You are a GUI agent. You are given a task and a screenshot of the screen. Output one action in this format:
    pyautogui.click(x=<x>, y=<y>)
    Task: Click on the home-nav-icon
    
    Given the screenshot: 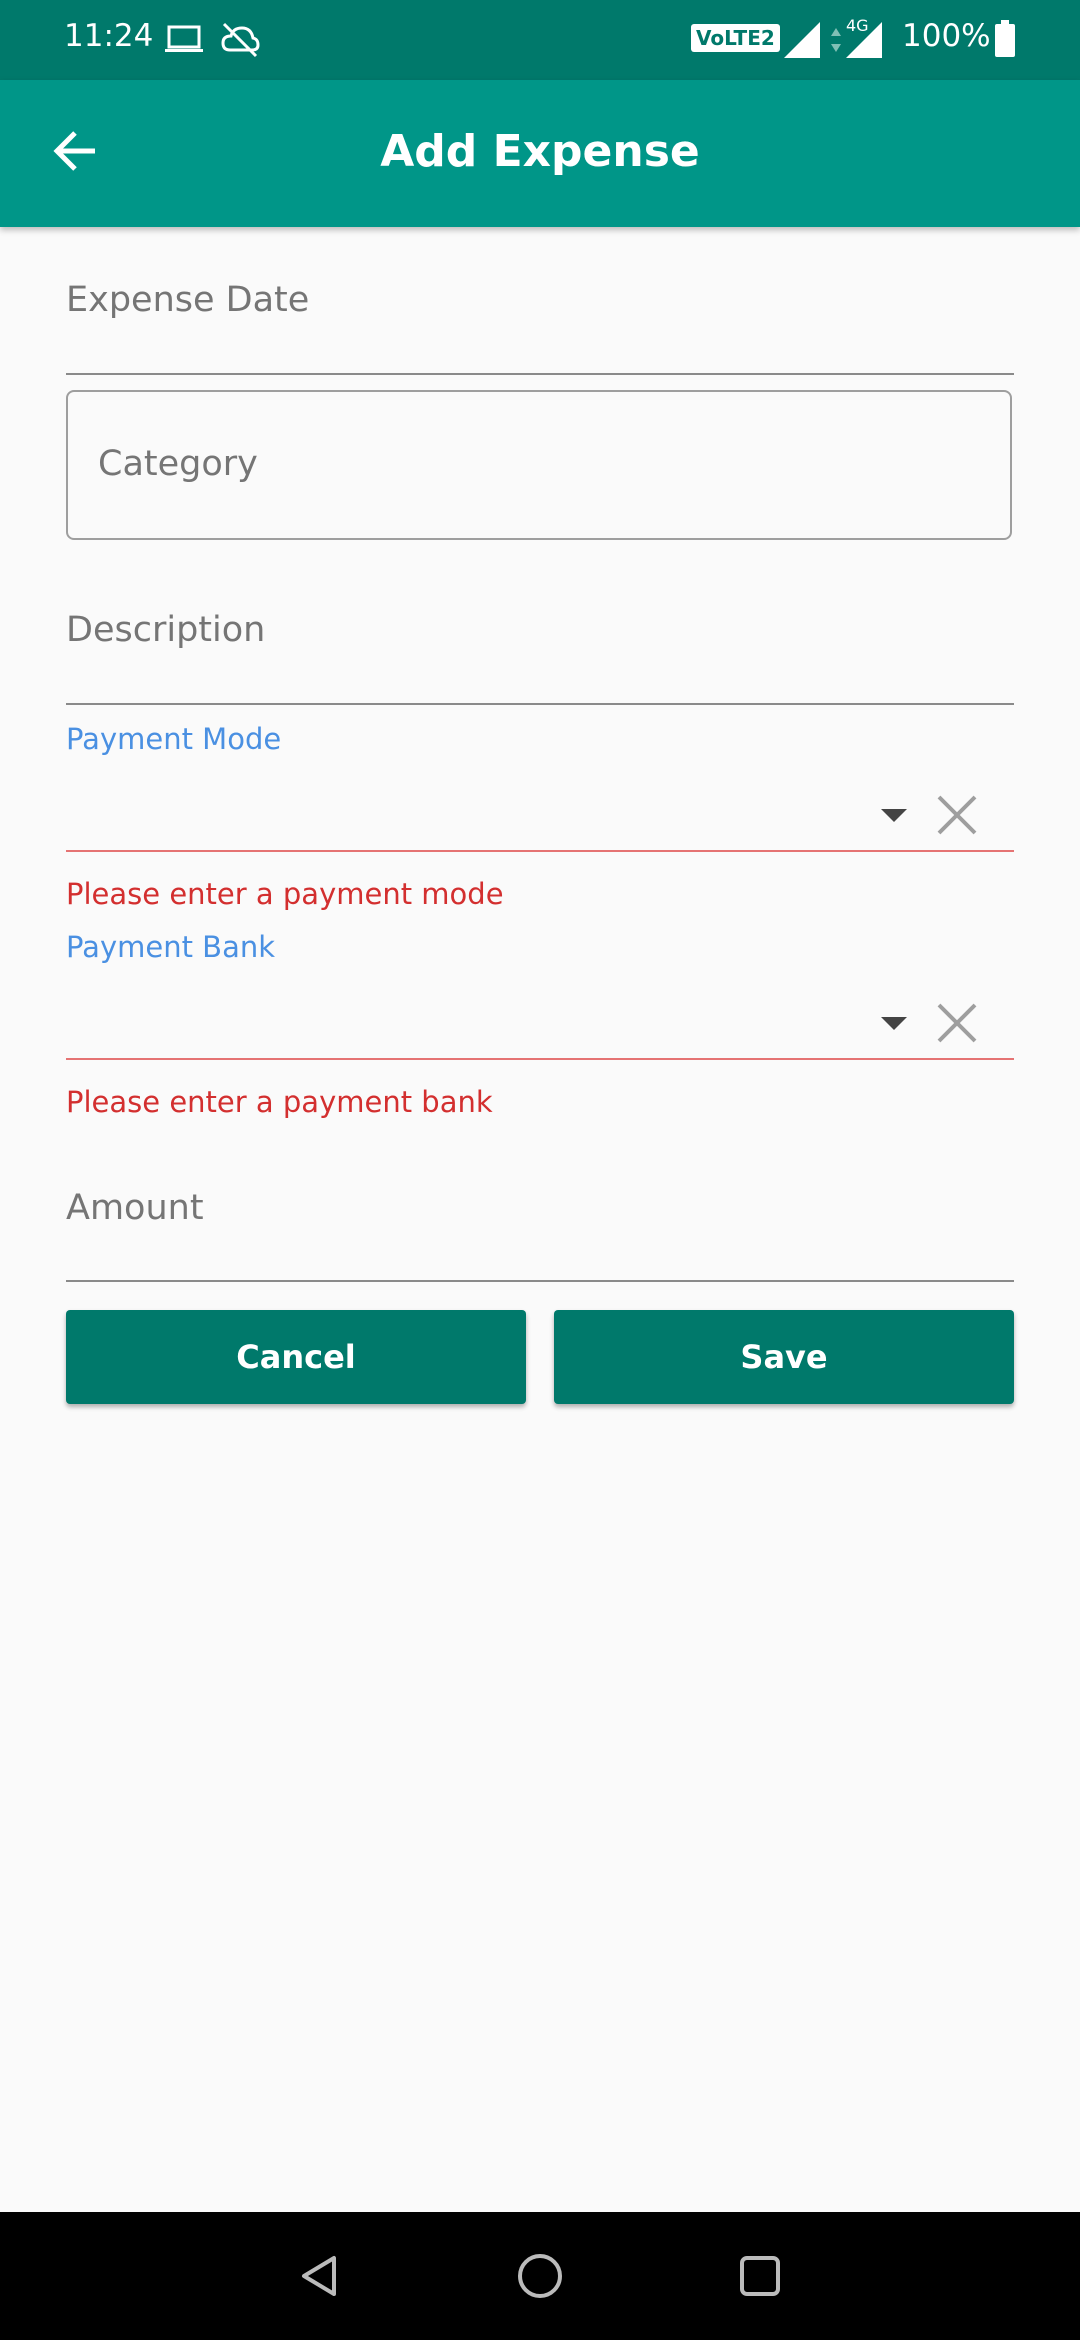 What is the action you would take?
    pyautogui.click(x=540, y=2276)
    